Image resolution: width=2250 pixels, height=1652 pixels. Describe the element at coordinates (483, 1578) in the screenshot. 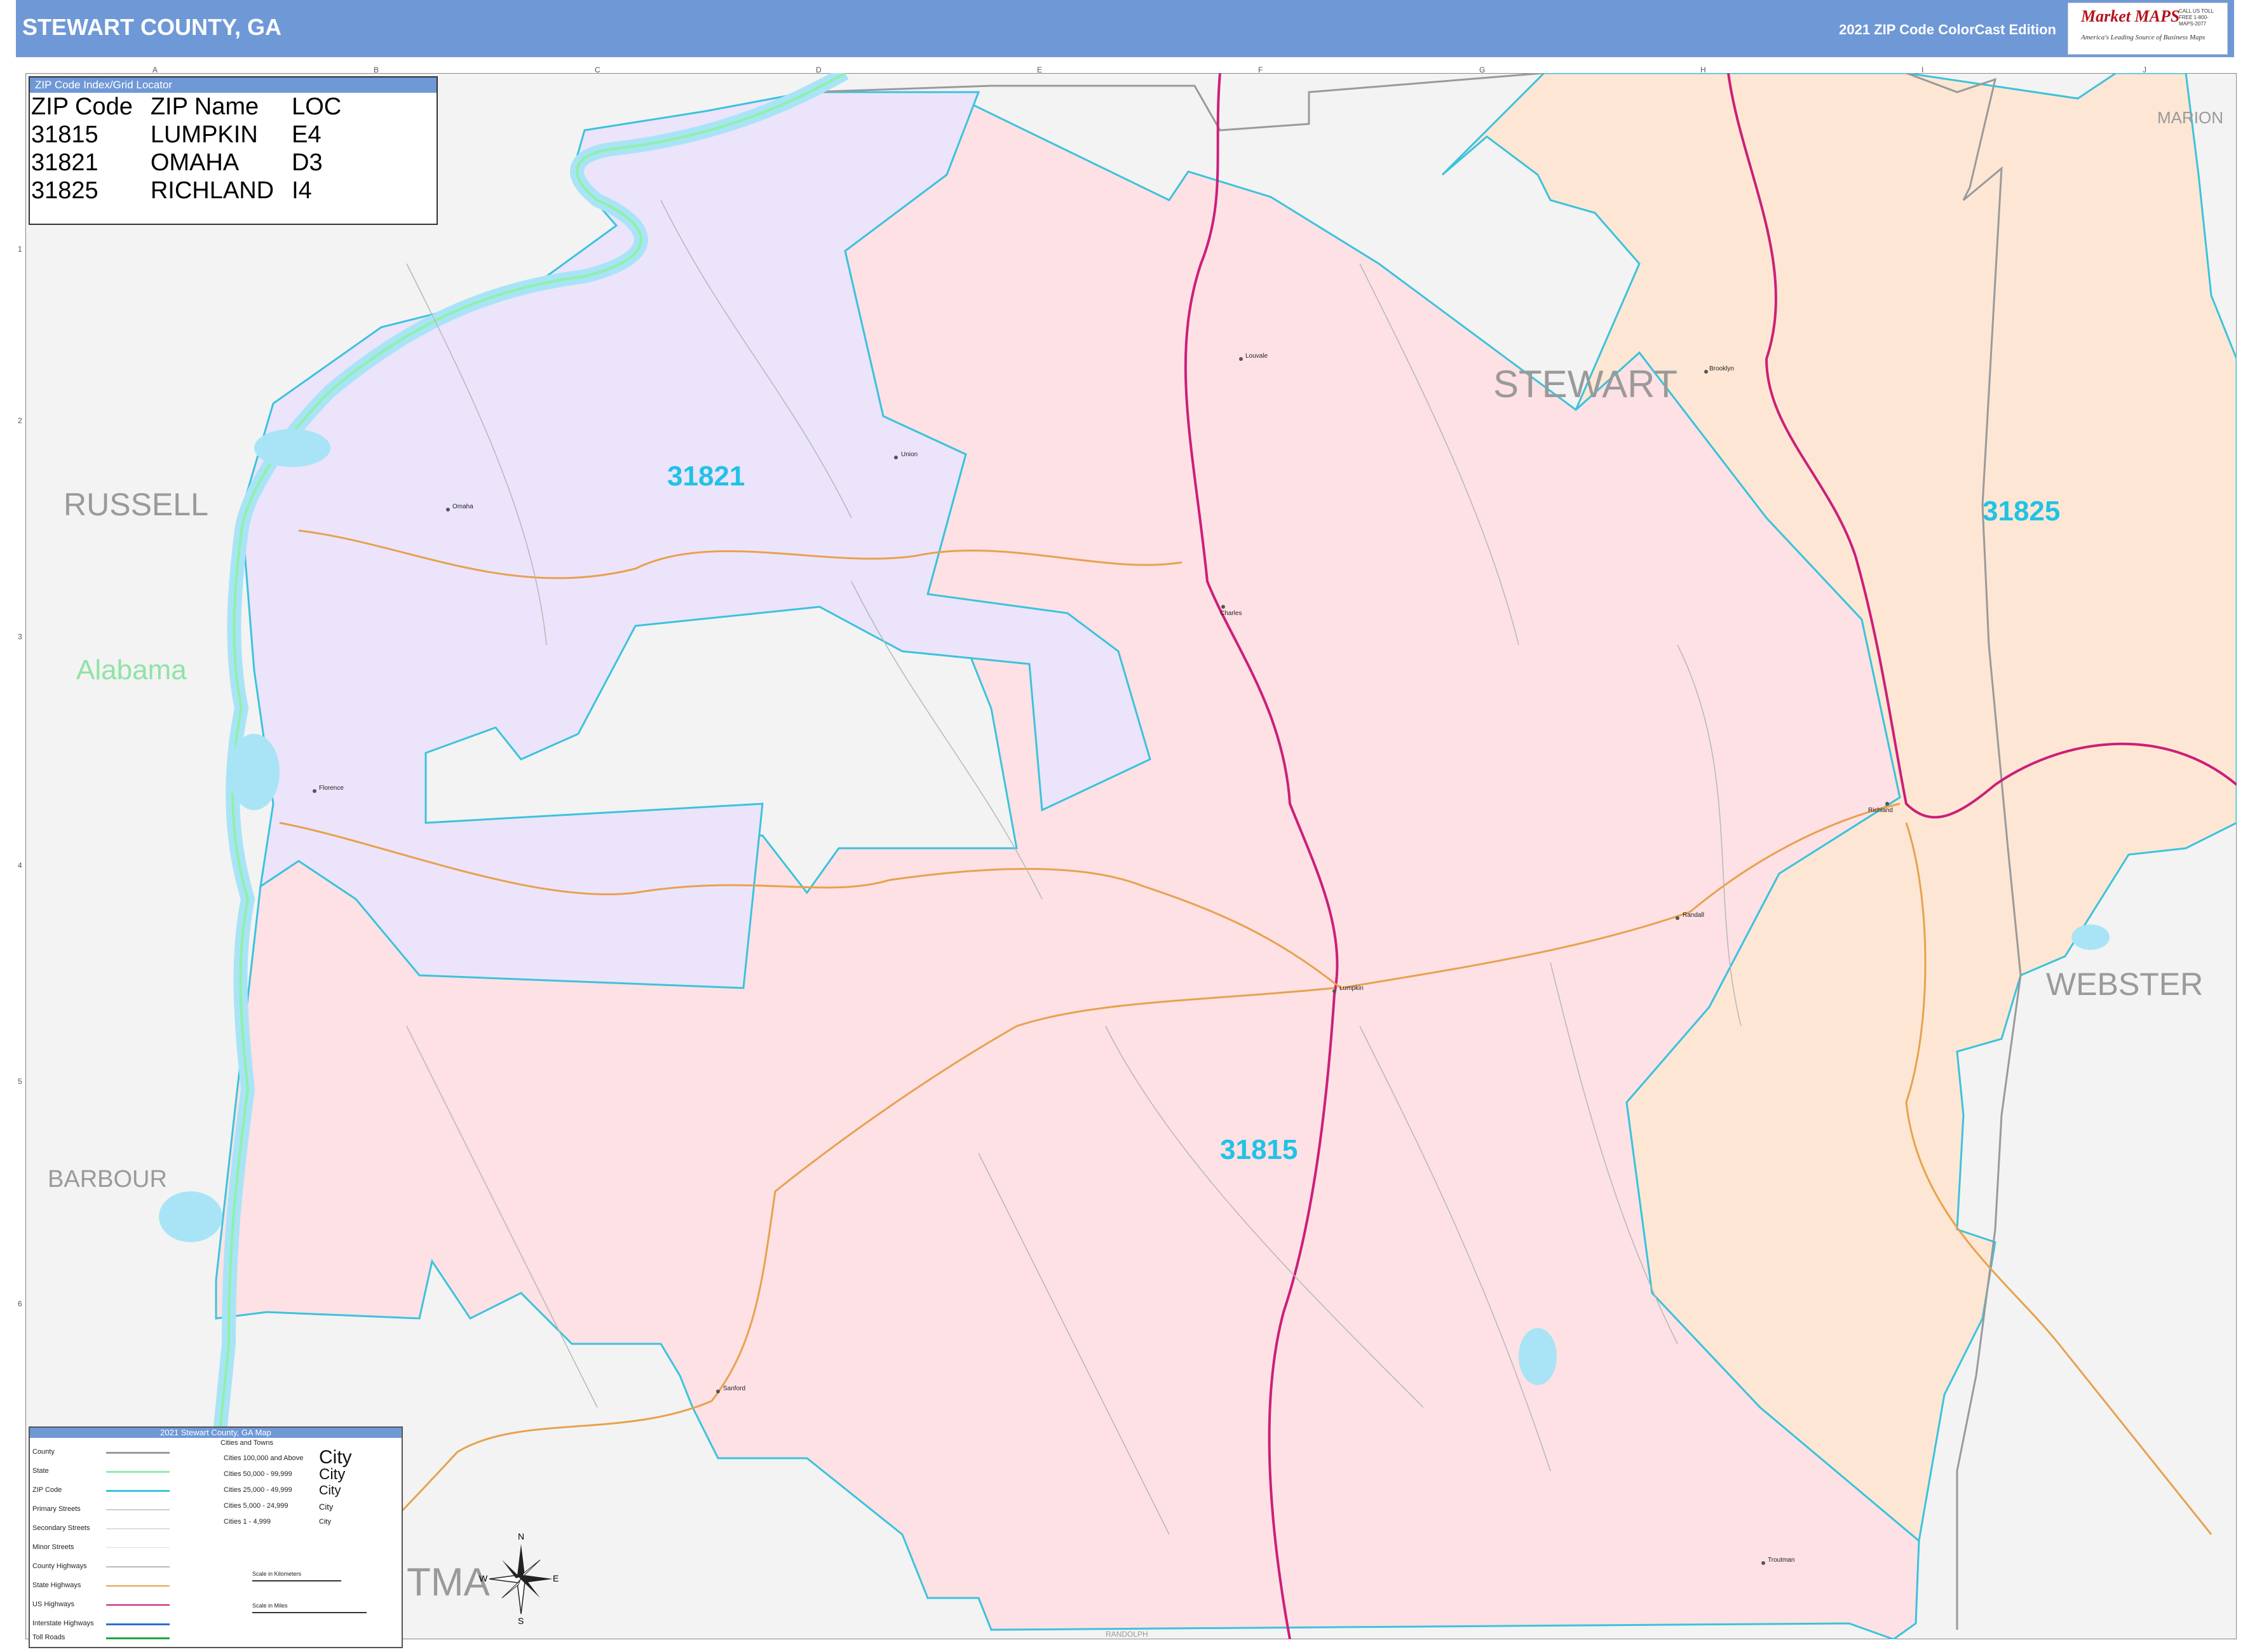

I see `compass-w: W` at that location.